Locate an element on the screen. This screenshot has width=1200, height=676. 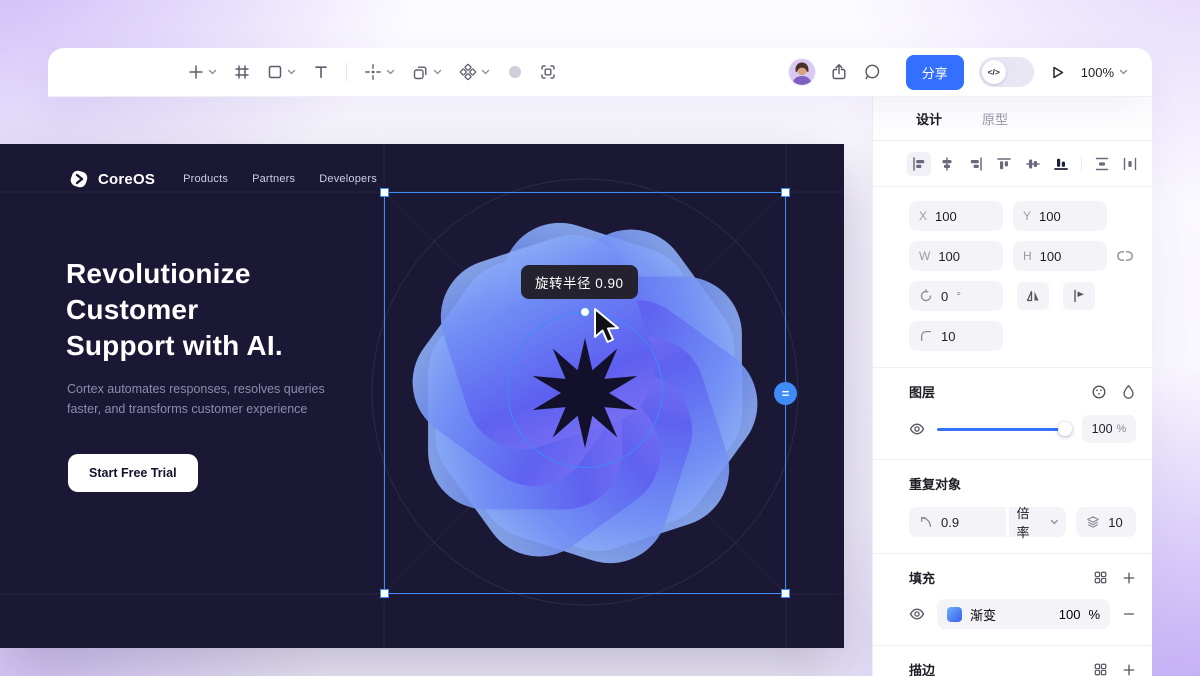
corner-radius-icon is located at coordinates (926, 336).